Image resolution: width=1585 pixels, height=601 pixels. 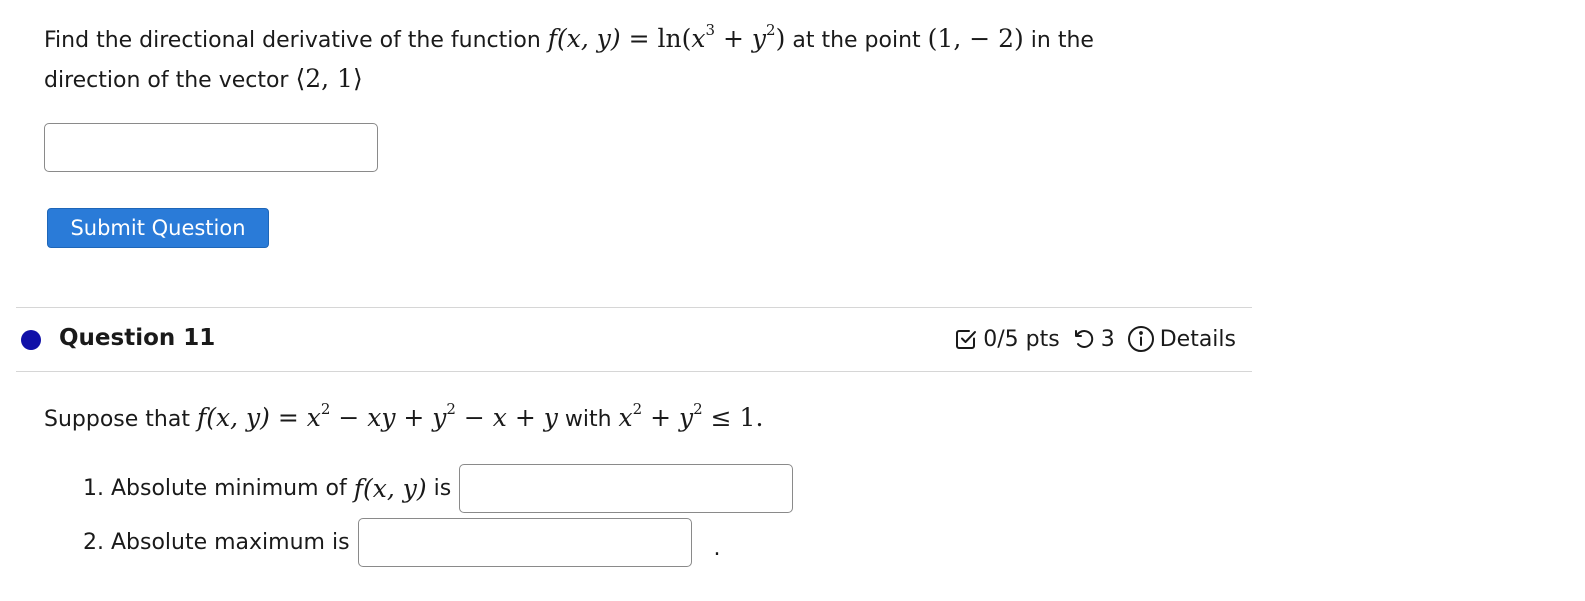 What do you see at coordinates (856, 40) in the screenshot?
I see `prompt-text: at the point` at bounding box center [856, 40].